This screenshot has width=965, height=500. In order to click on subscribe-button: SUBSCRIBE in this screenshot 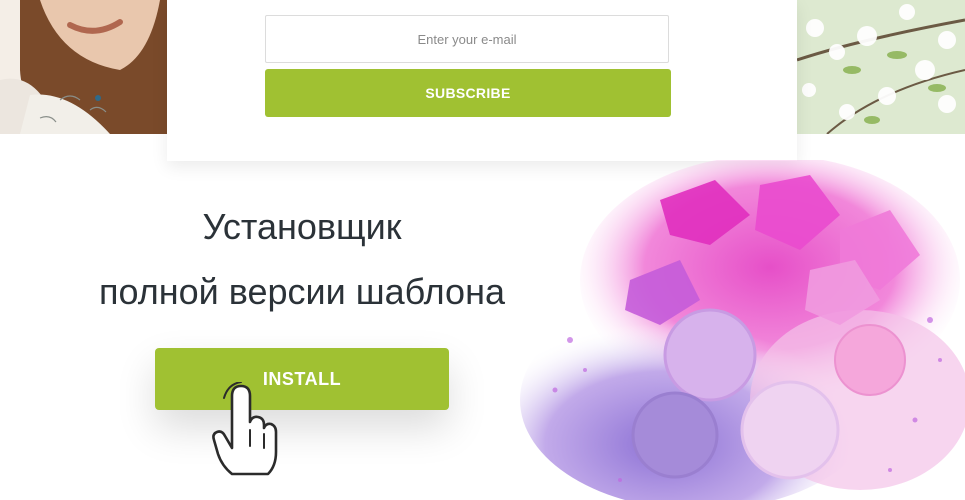, I will do `click(468, 93)`.